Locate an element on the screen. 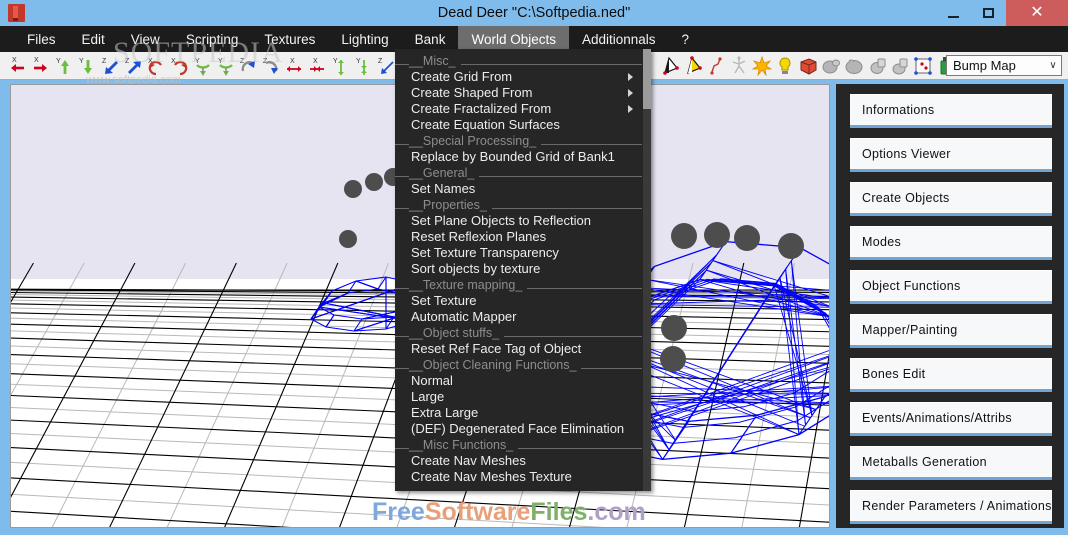 This screenshot has height=535, width=1068. sidebar-button-create-objects: Create Objects is located at coordinates (951, 197).